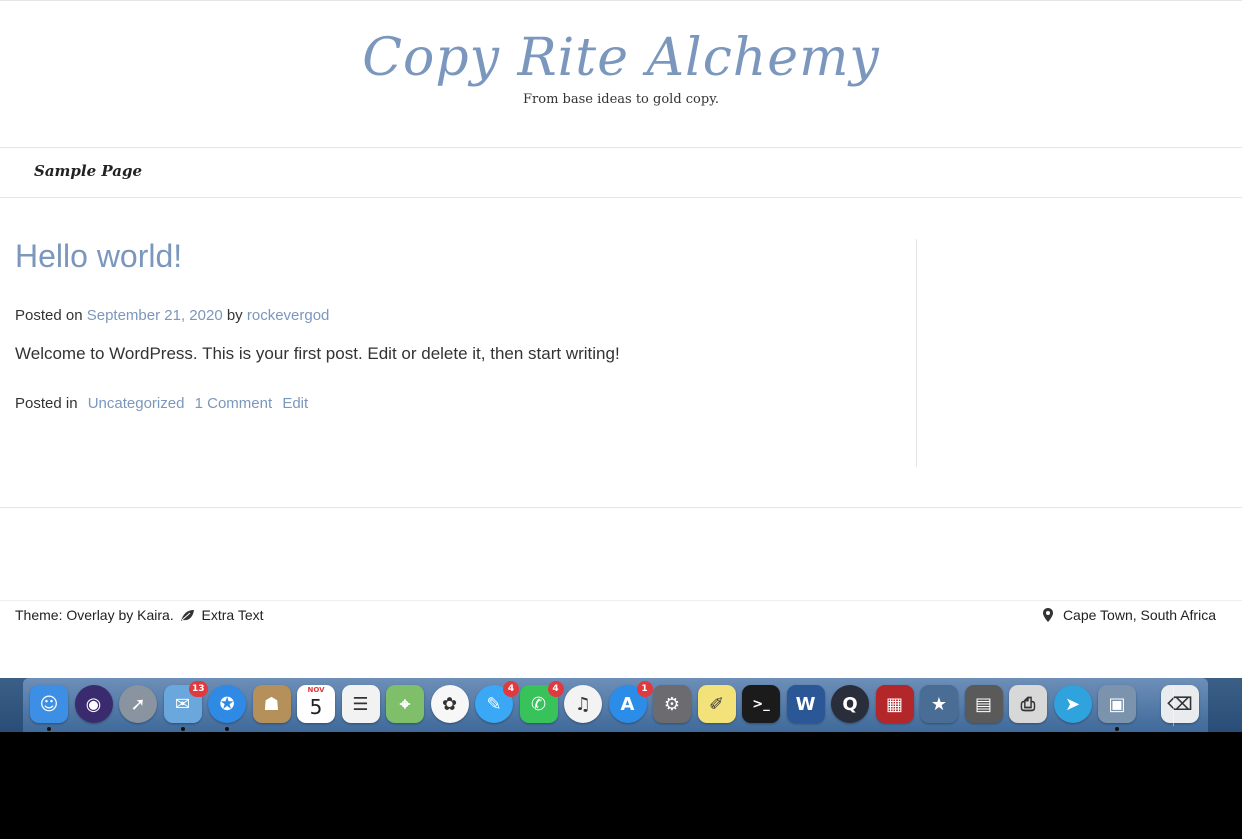 This screenshot has height=839, width=1242. I want to click on telegram-glyph: ➤, so click(1072, 704).